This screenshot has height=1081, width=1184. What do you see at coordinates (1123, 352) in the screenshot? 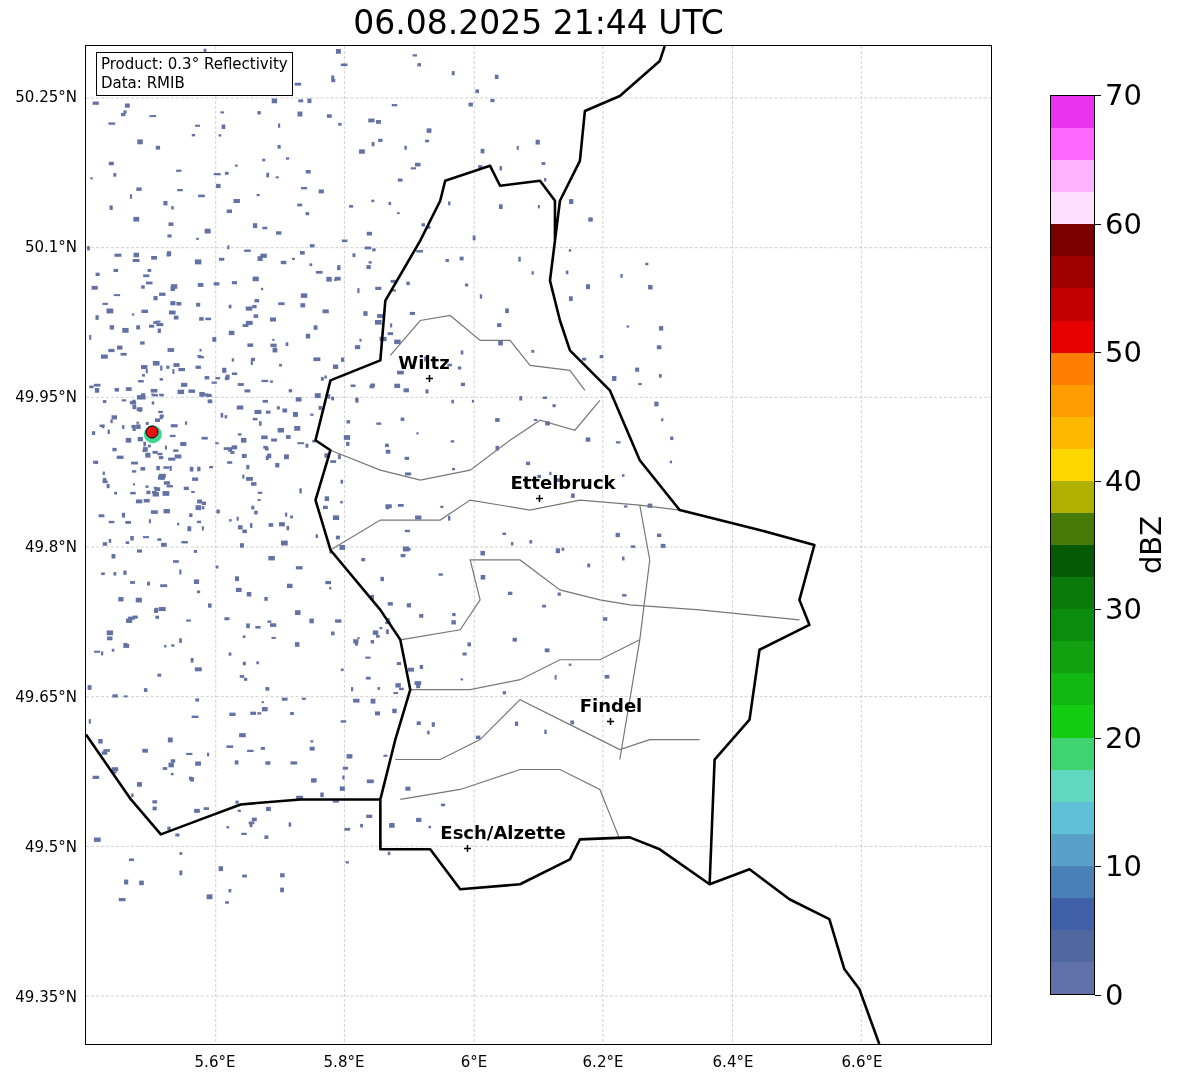
I see `colorbar-tick-label: 50` at bounding box center [1123, 352].